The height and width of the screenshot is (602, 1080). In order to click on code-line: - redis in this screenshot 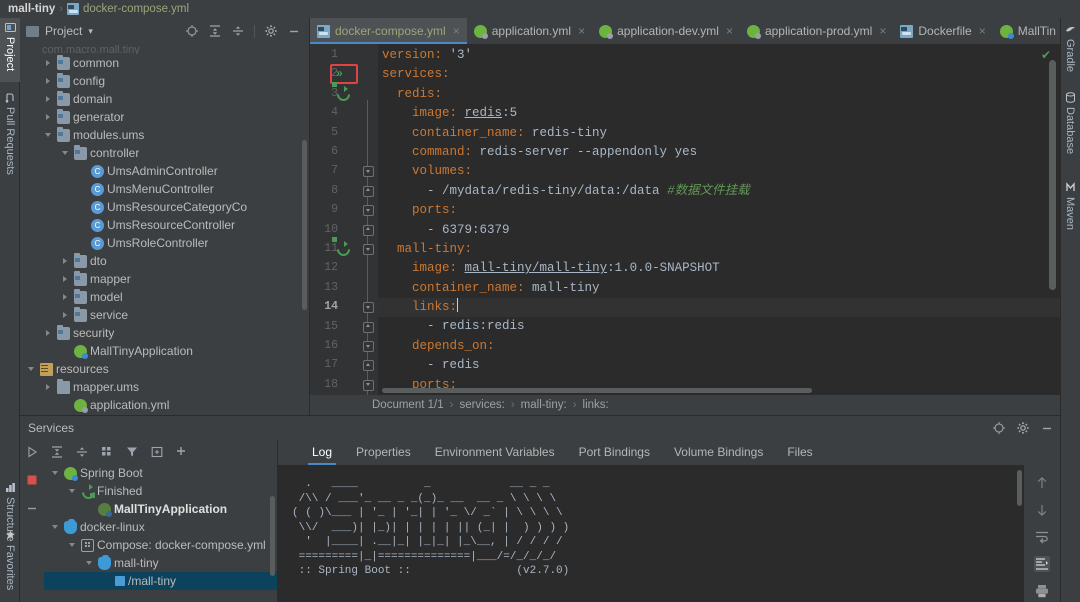, I will do `click(719, 365)`.